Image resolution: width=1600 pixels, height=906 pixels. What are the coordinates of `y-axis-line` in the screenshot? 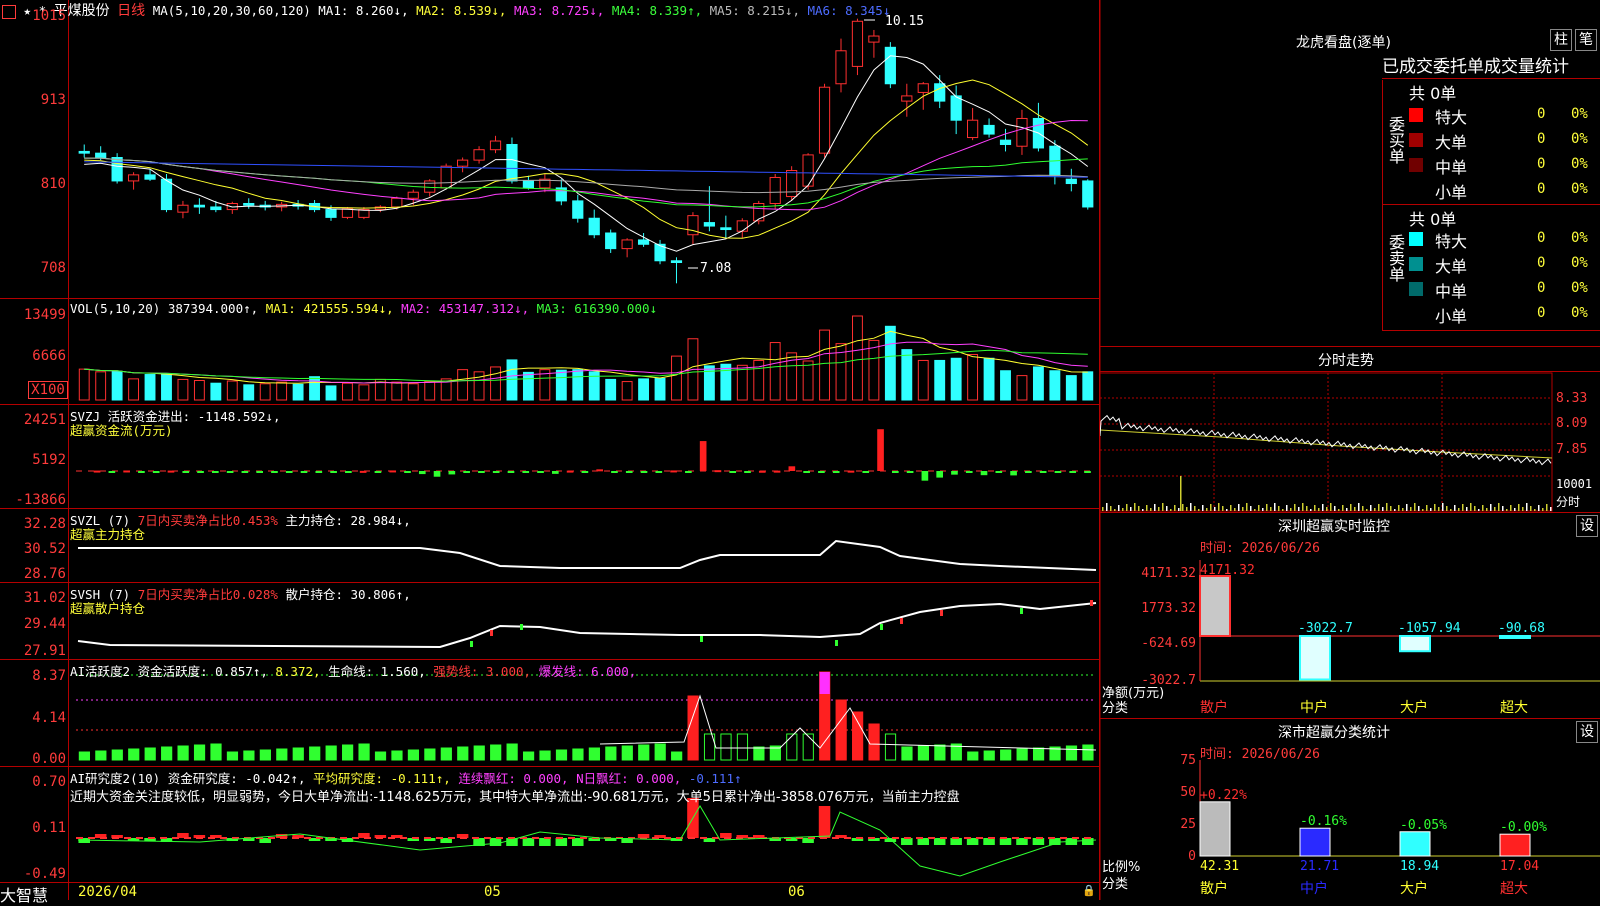 It's located at (68, 450).